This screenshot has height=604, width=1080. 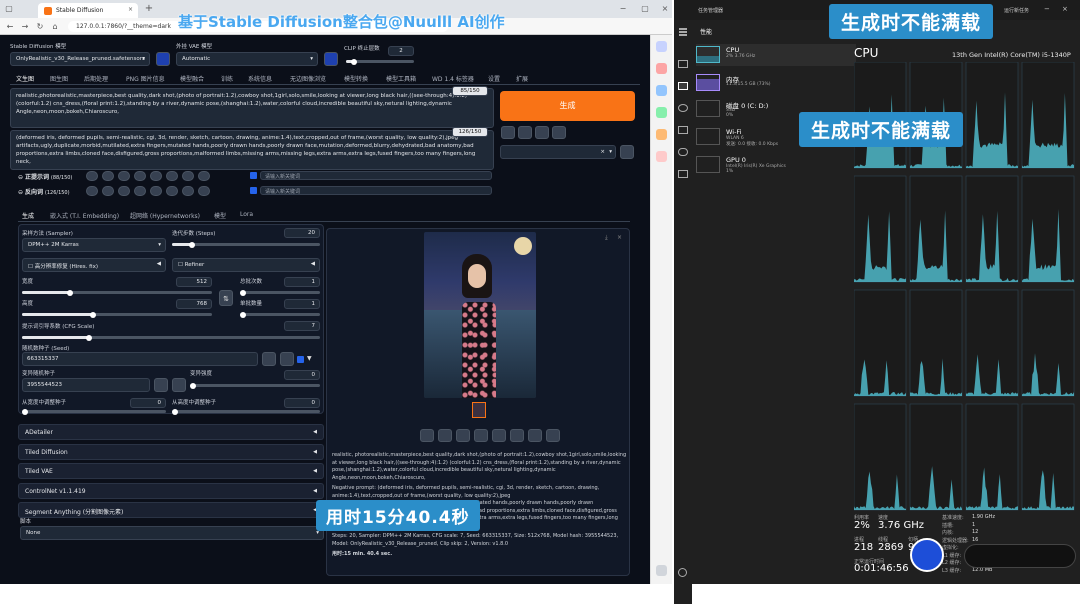 What do you see at coordinates (302, 233) in the screenshot?
I see `steps-input: 20` at bounding box center [302, 233].